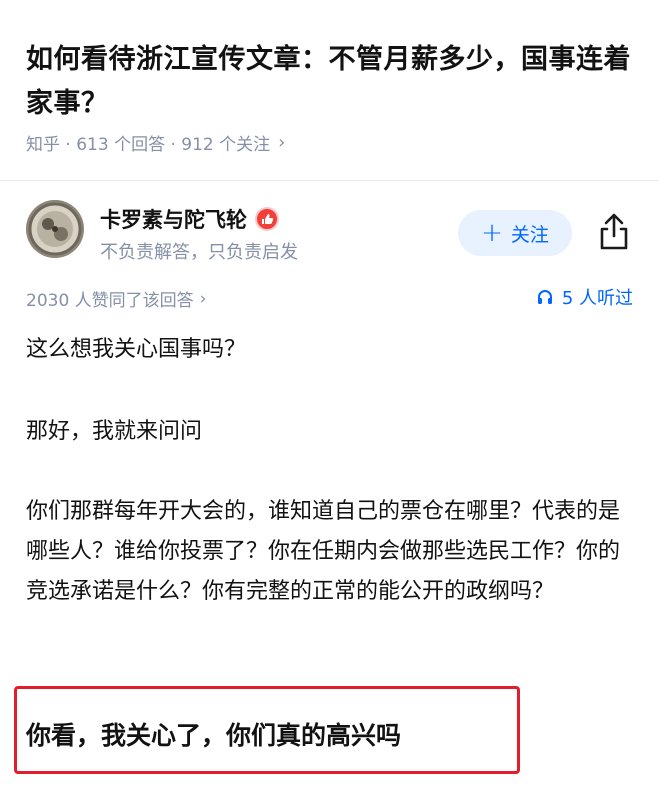 Image resolution: width=659 pixels, height=800 pixels. What do you see at coordinates (529, 234) in the screenshot?
I see `follow-label: 关注` at bounding box center [529, 234].